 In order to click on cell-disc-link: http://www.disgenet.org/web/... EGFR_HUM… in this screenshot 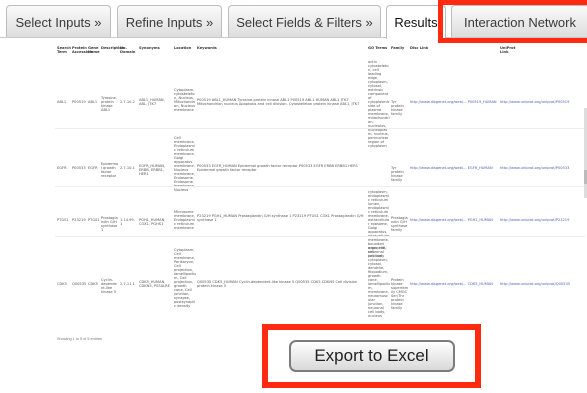, I will do `click(454, 168)`.